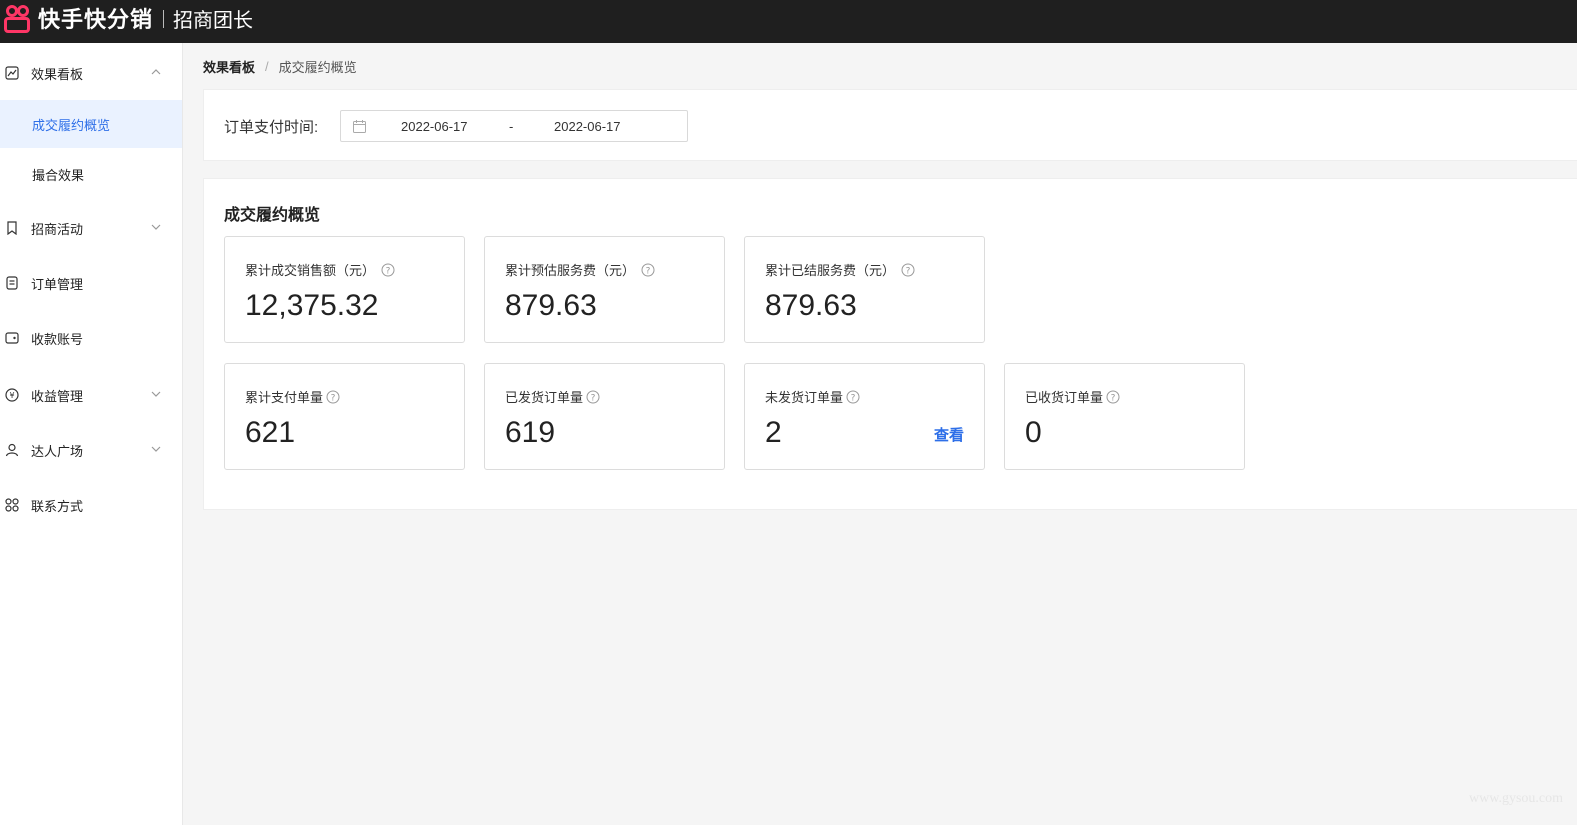 The height and width of the screenshot is (825, 1577). Describe the element at coordinates (91, 124) in the screenshot. I see `sidebar-item-deal-overview: 成交履约概览` at that location.